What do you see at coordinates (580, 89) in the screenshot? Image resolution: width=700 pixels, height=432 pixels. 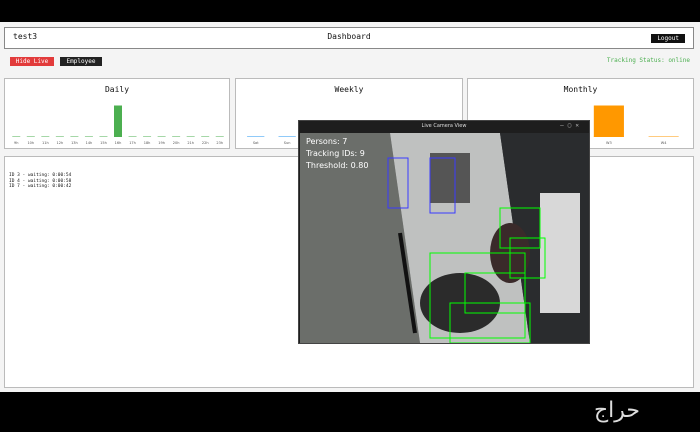 I see `monthly-chart-title: Monthly` at bounding box center [580, 89].